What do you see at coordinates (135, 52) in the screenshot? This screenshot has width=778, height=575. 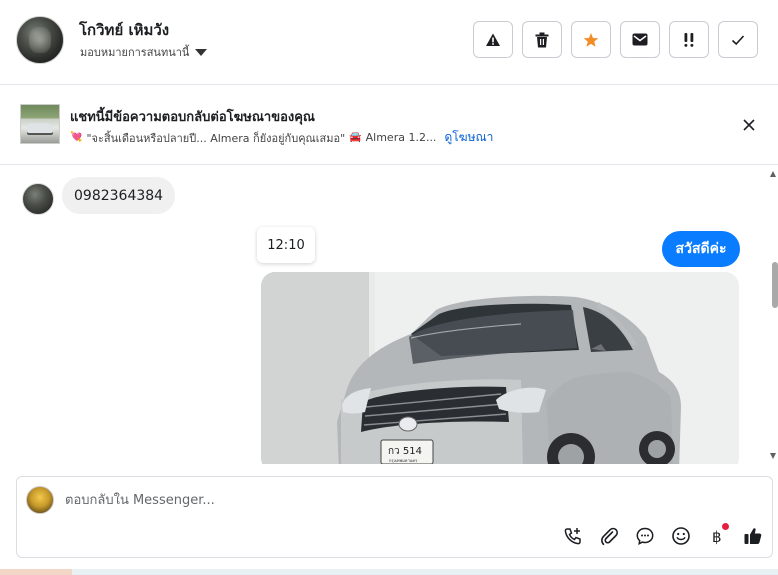 I see `assign-label: มอบหมายการสนทนานี้` at bounding box center [135, 52].